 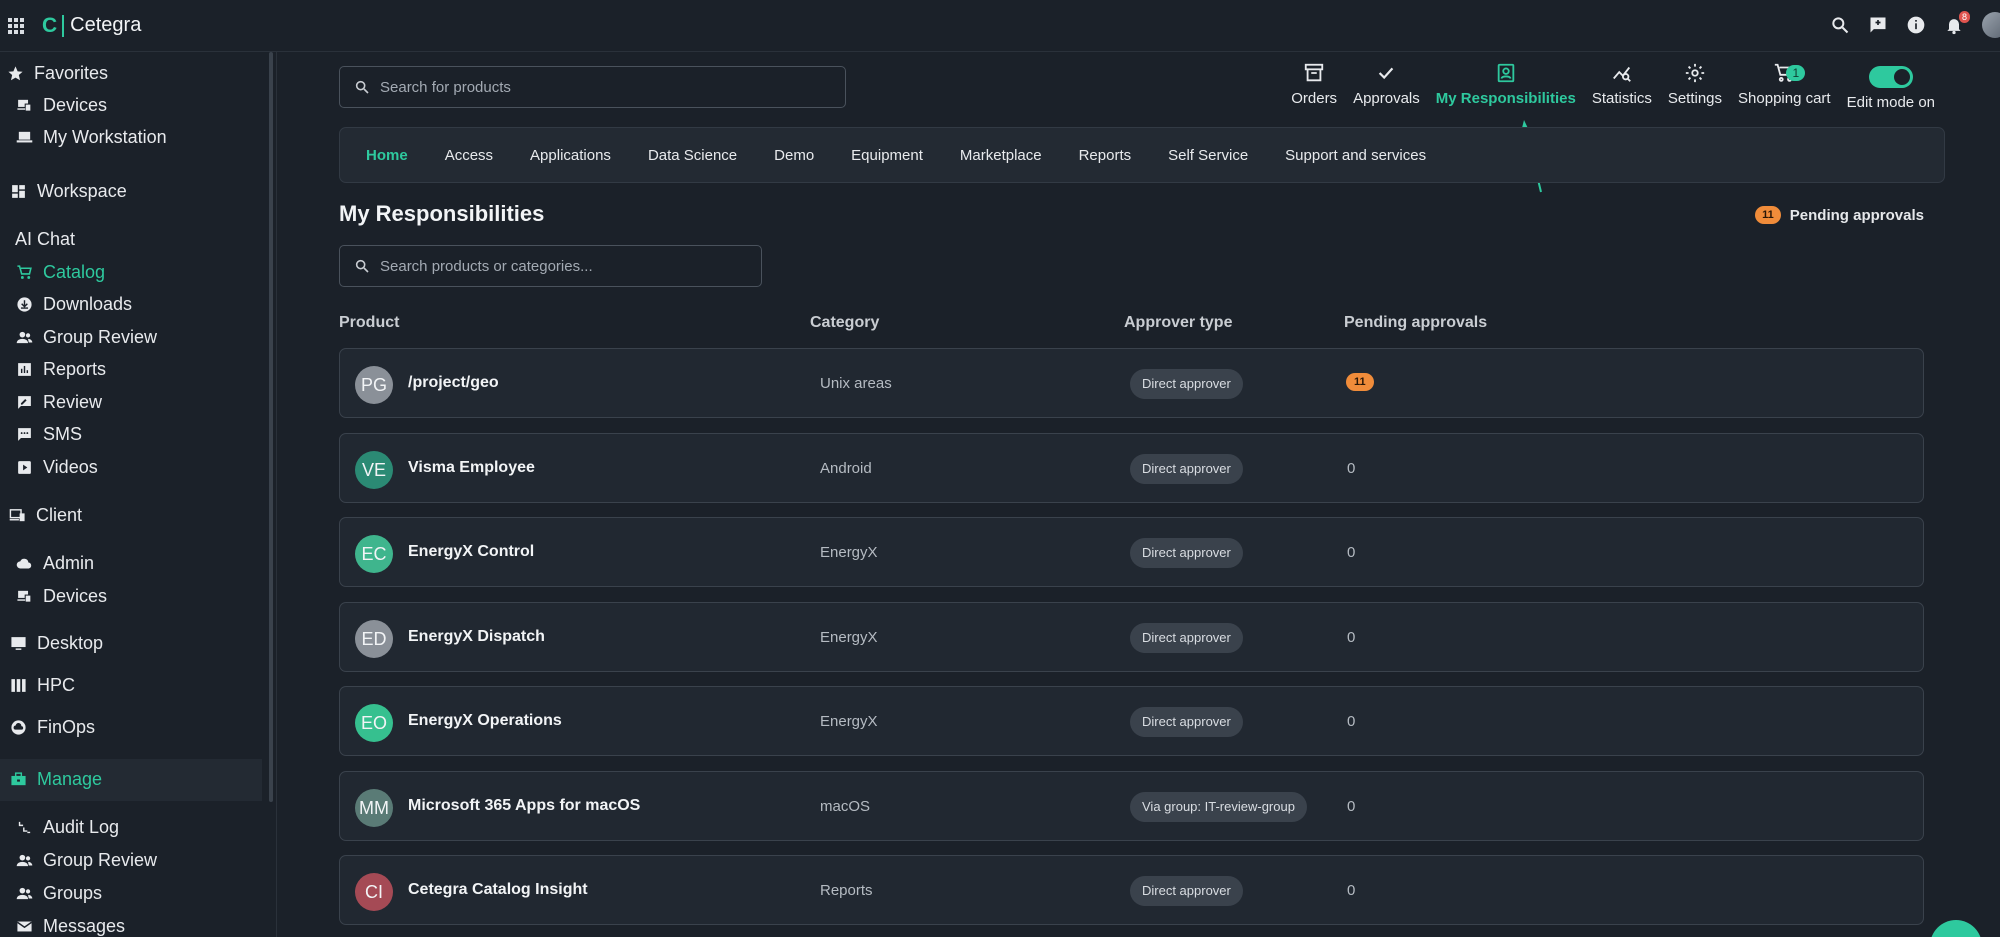 What do you see at coordinates (692, 155) in the screenshot?
I see `tab-data-science: Data Science` at bounding box center [692, 155].